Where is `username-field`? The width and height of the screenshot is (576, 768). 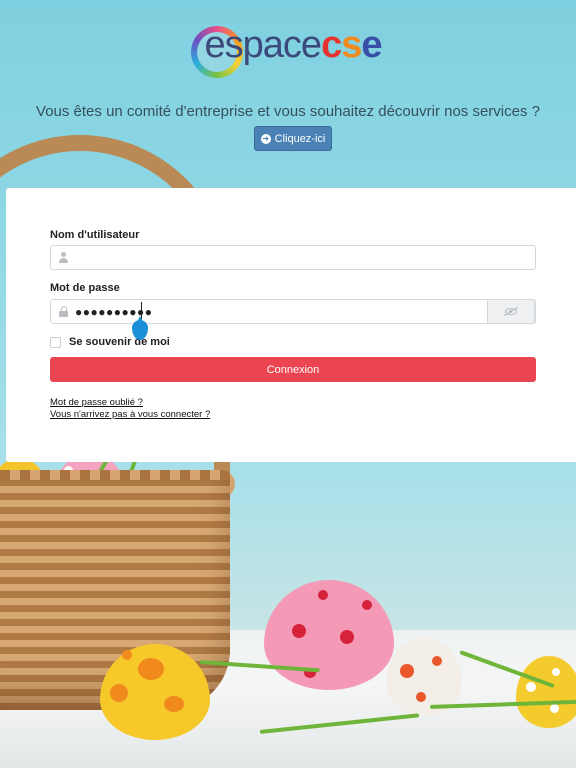 username-field is located at coordinates (293, 257).